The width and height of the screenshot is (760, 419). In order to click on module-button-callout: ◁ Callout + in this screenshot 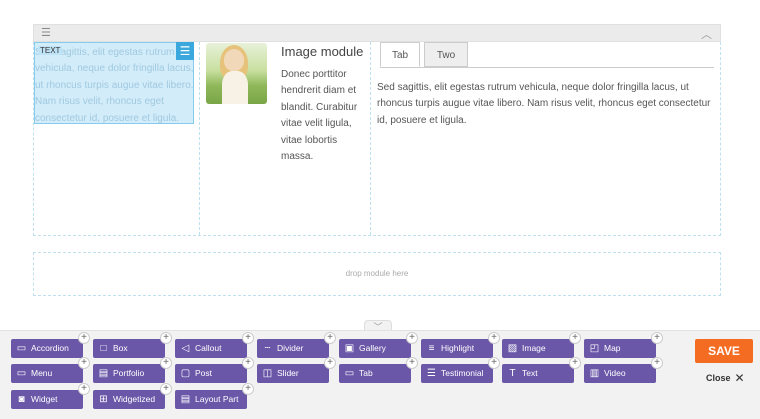, I will do `click(214, 345)`.